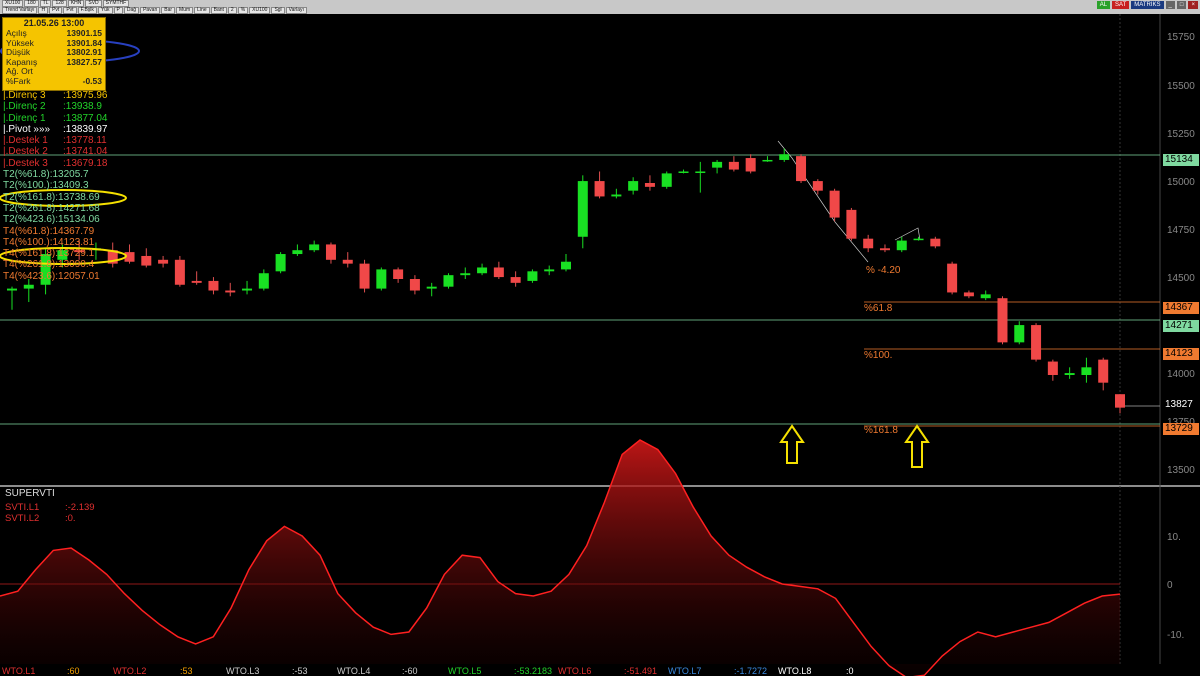 The height and width of the screenshot is (676, 1200). I want to click on toolbar-button: XU100, so click(260, 10).